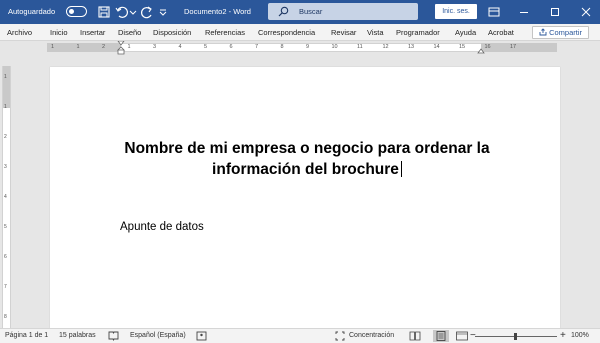 This screenshot has width=600, height=343. I want to click on tab-vista: Vista, so click(375, 32).